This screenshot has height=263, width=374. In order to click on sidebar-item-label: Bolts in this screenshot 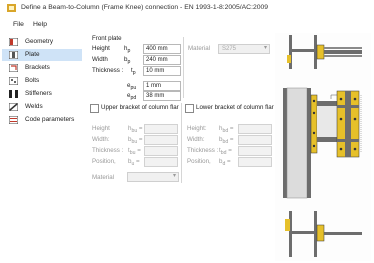, I will do `click(32, 80)`.